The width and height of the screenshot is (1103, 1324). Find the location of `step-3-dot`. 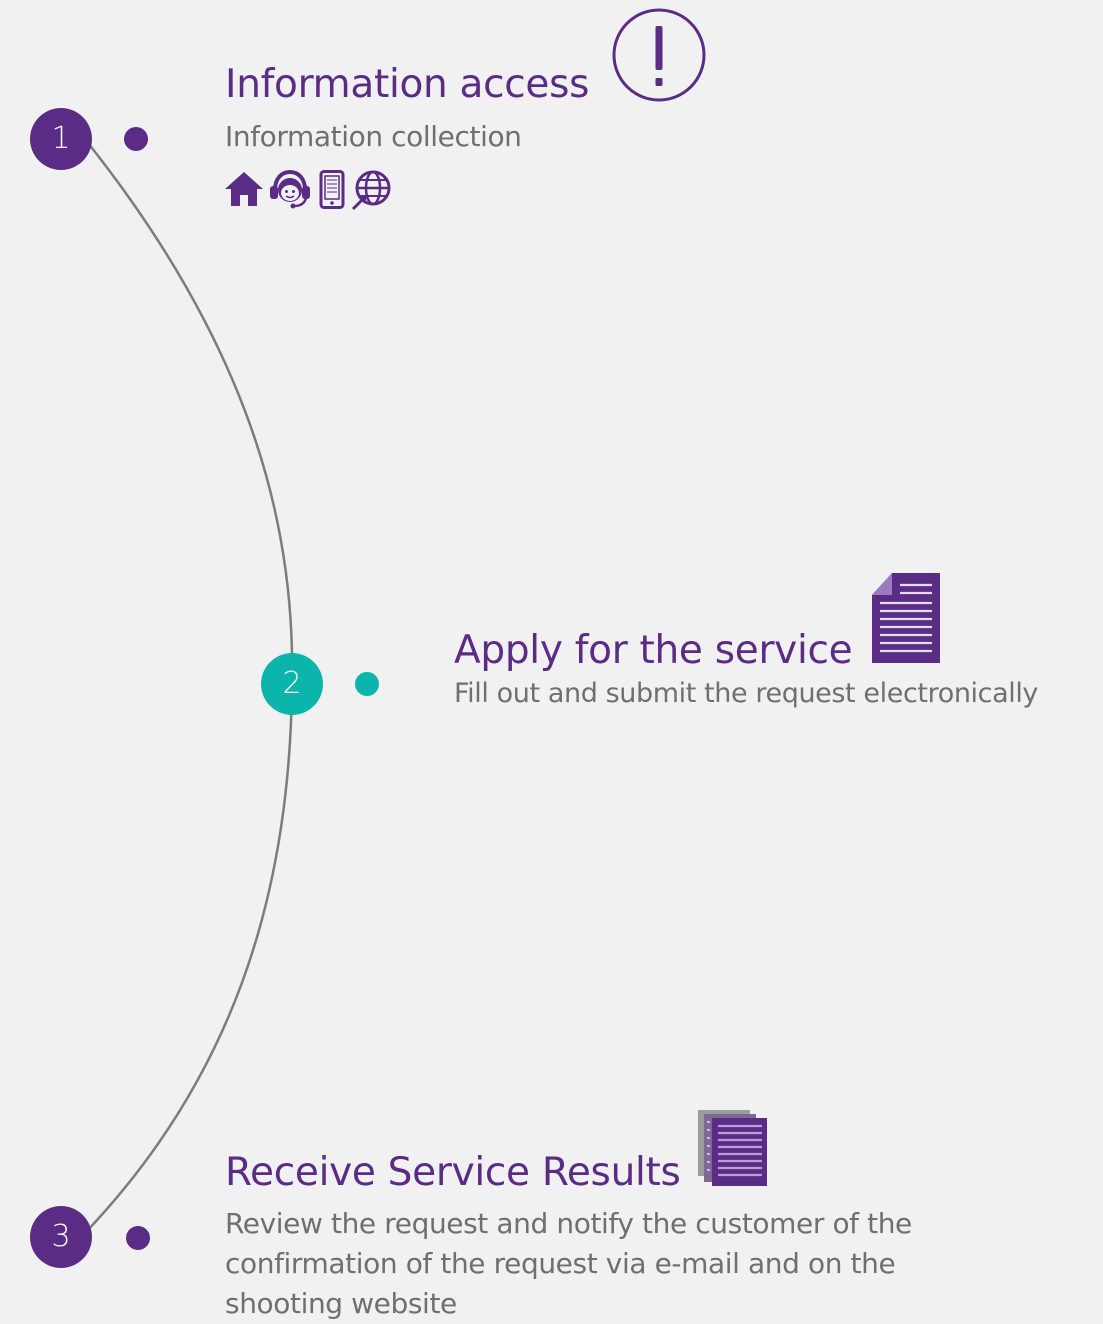

step-3-dot is located at coordinates (138, 1238).